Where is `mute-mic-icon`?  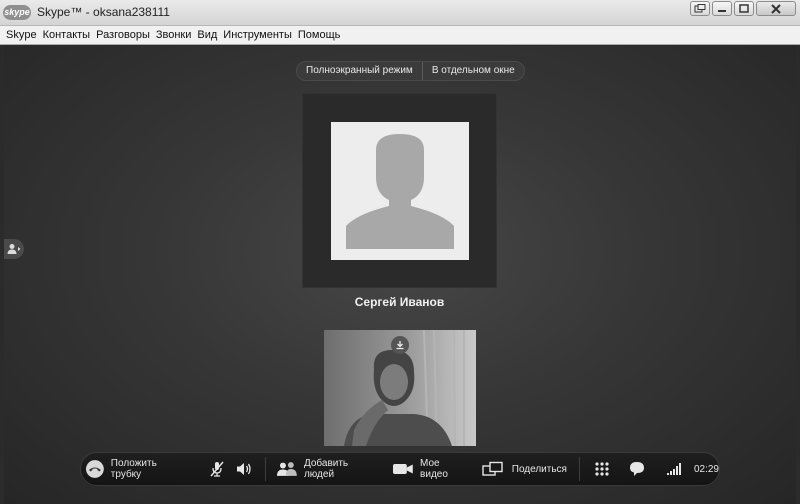
mute-mic-icon is located at coordinates (217, 469).